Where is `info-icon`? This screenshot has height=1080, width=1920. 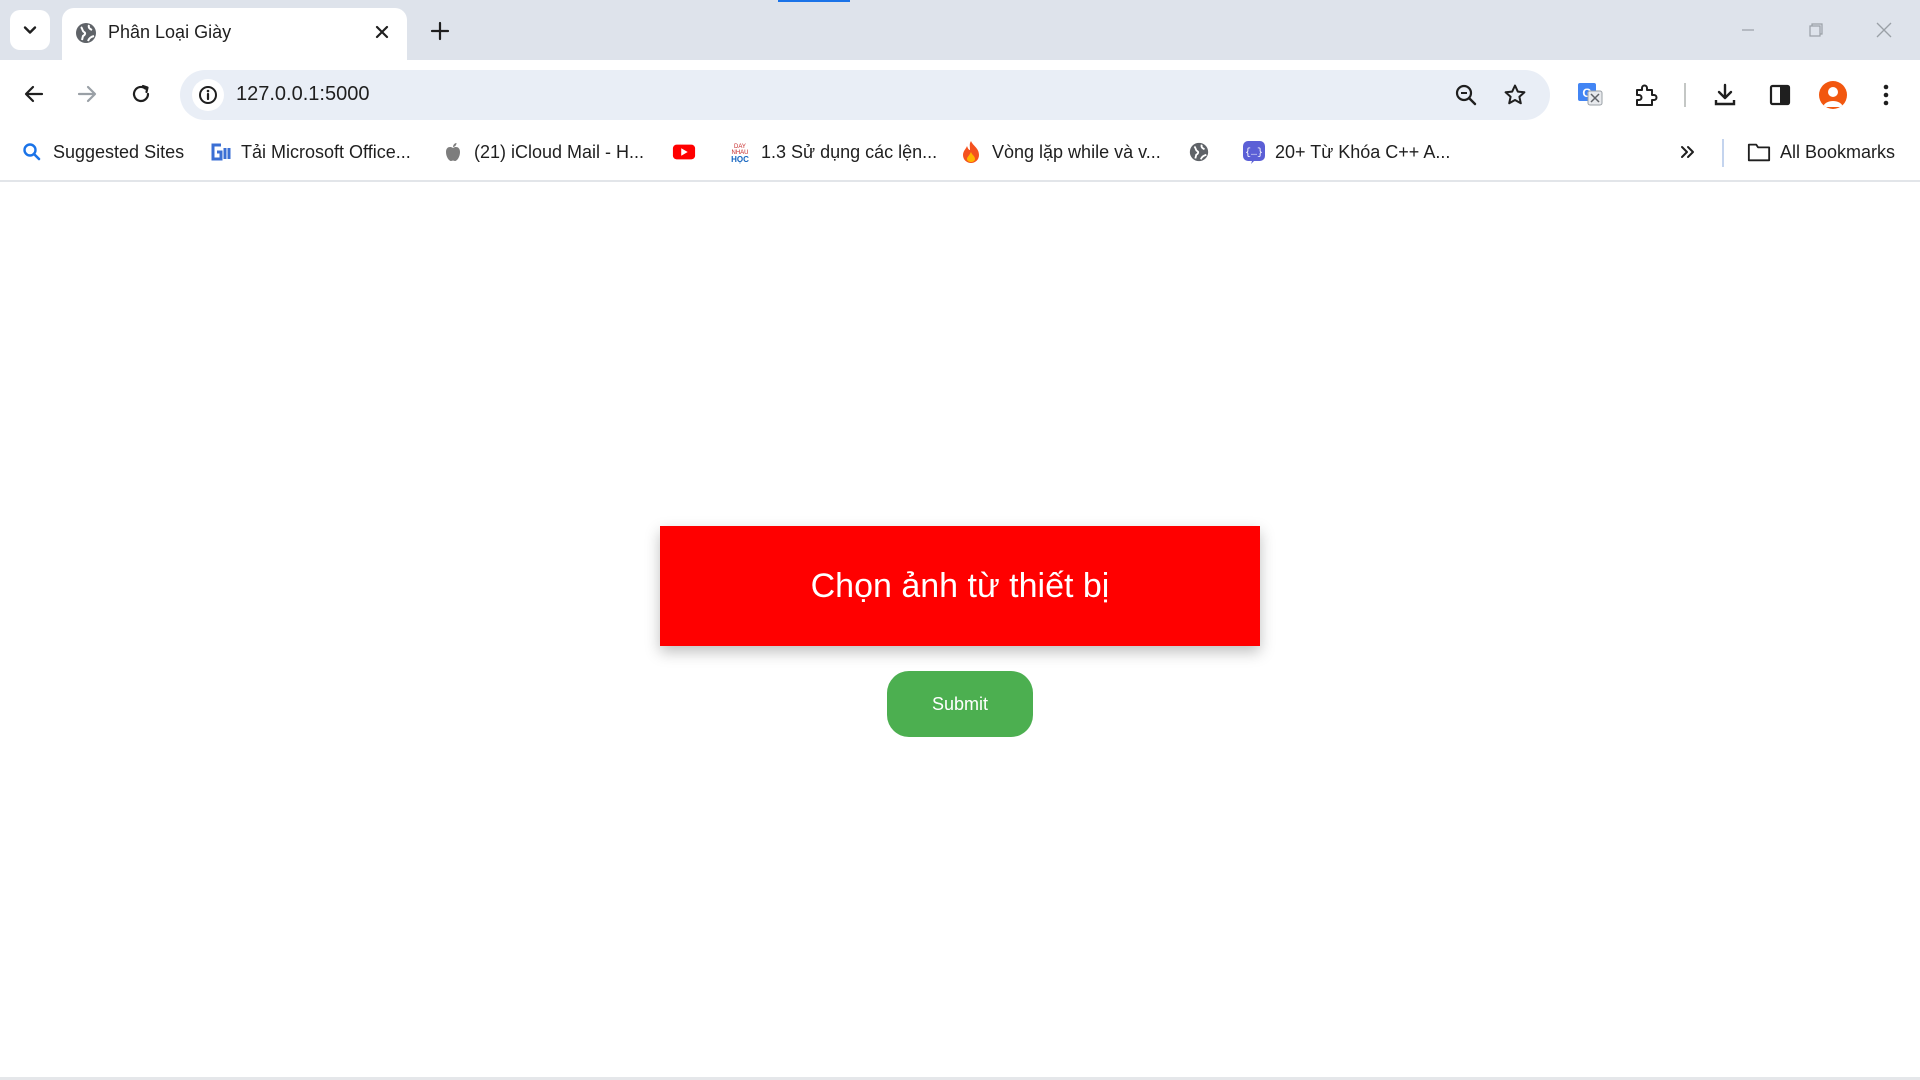 info-icon is located at coordinates (208, 95).